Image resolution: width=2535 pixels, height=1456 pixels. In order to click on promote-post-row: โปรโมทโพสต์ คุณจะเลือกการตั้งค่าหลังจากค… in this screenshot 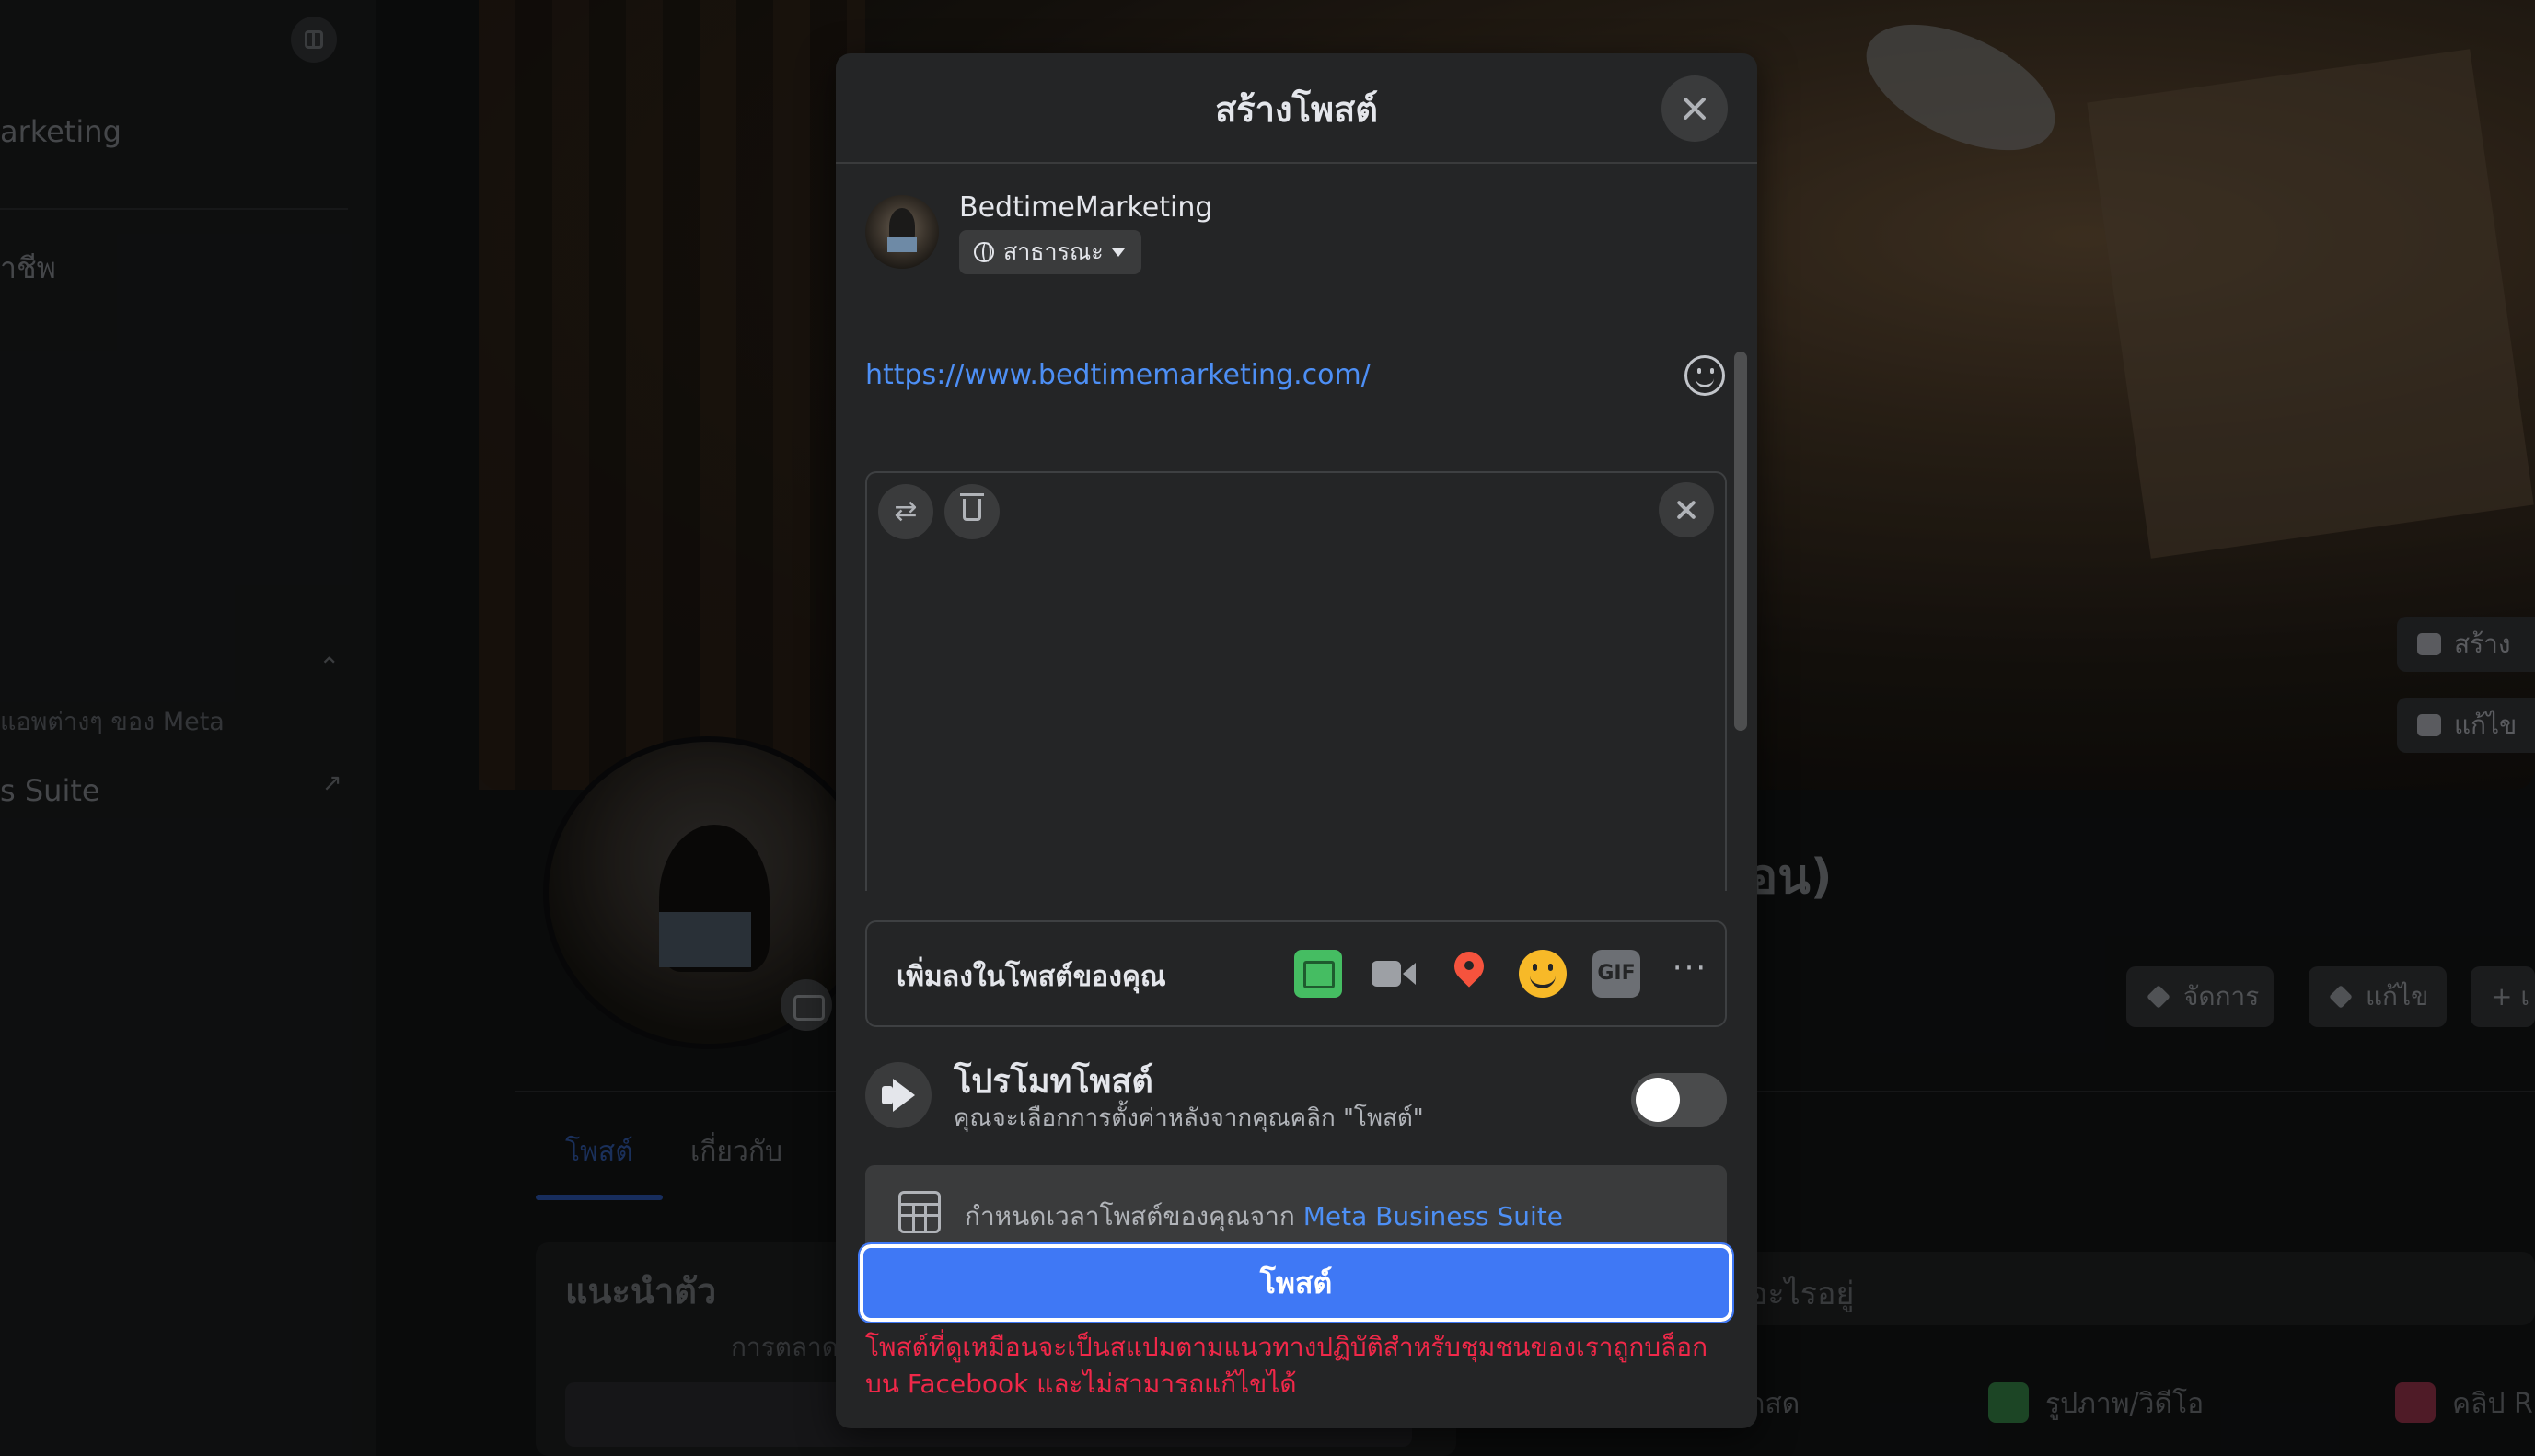, I will do `click(1296, 1092)`.